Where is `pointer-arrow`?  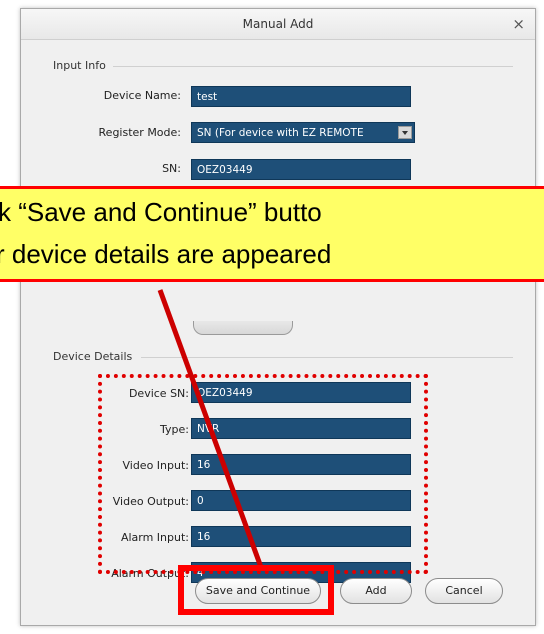
pointer-arrow is located at coordinates (211, 430).